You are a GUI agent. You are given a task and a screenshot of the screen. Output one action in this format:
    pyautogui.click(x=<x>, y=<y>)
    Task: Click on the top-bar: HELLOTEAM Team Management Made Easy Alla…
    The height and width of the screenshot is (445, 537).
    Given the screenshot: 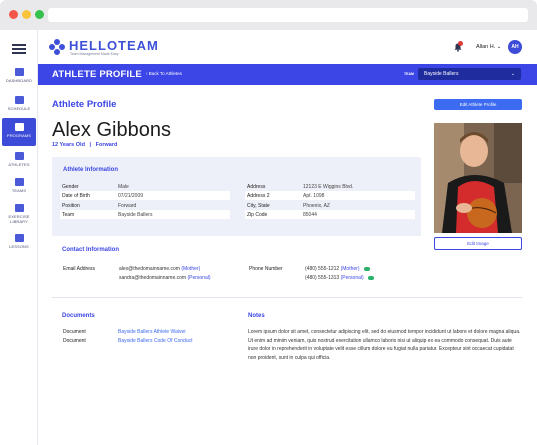 What is the action you would take?
    pyautogui.click(x=287, y=47)
    